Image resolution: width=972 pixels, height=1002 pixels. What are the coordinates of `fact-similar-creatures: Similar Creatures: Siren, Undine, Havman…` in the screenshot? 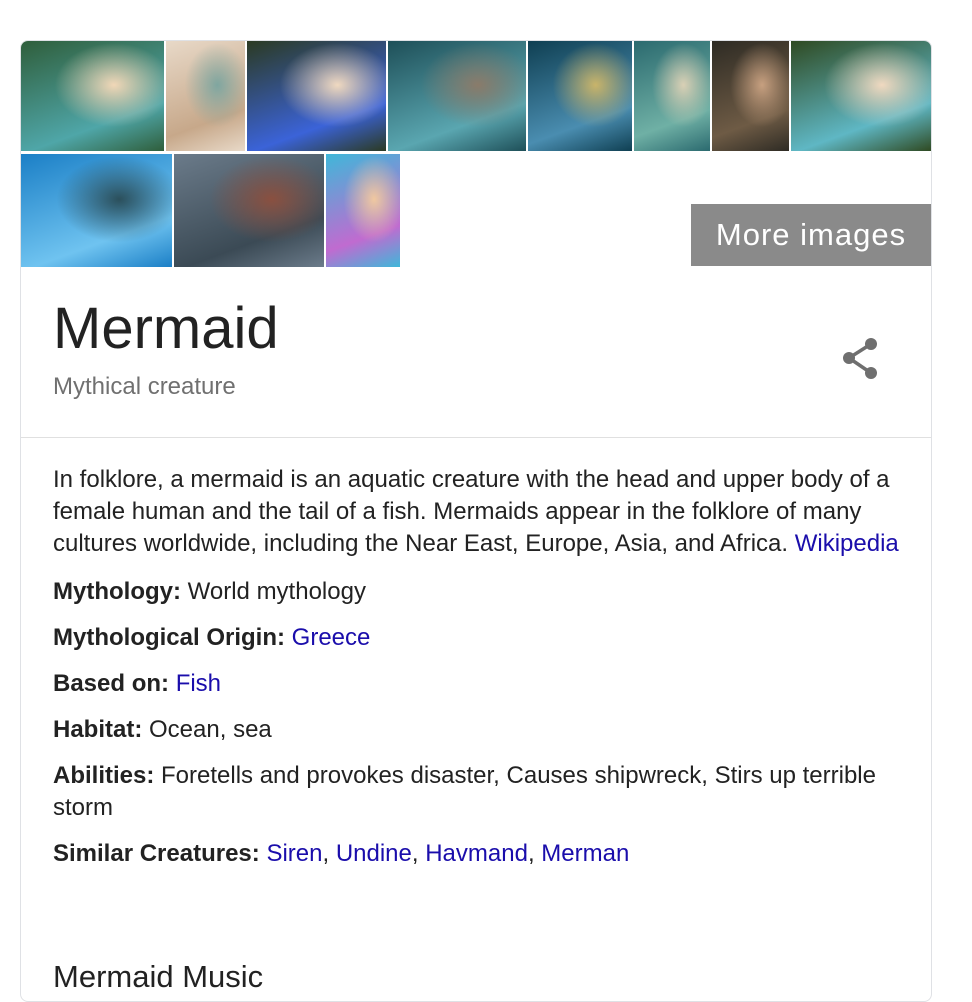 It's located at (476, 854).